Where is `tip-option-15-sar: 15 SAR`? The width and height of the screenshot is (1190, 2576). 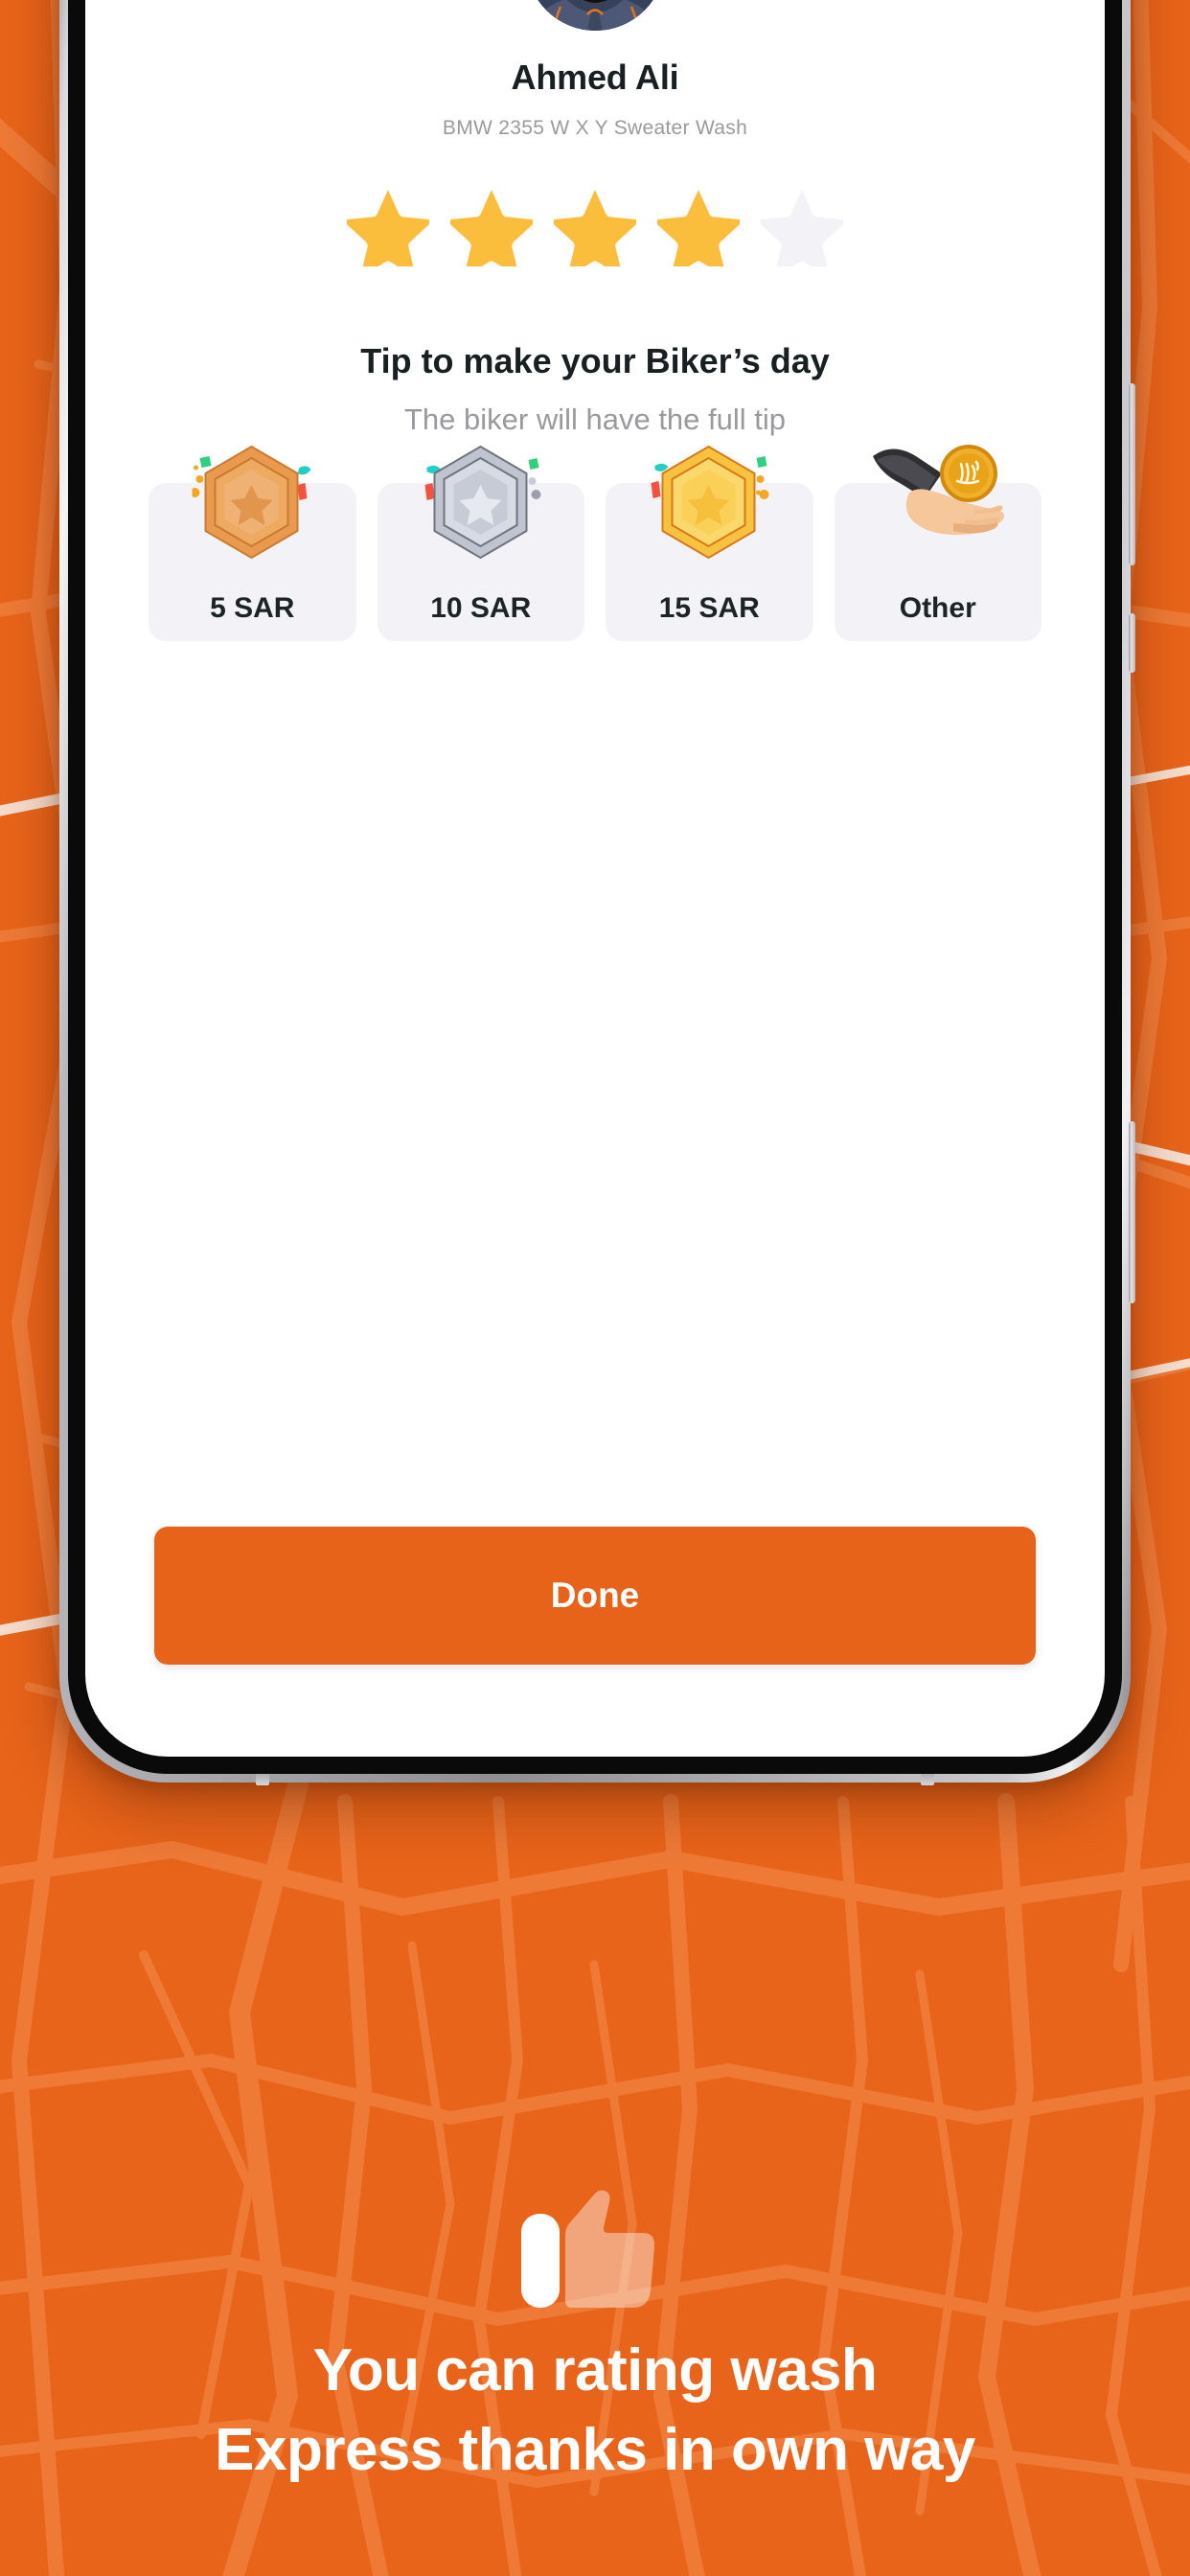 tip-option-15-sar: 15 SAR is located at coordinates (710, 543).